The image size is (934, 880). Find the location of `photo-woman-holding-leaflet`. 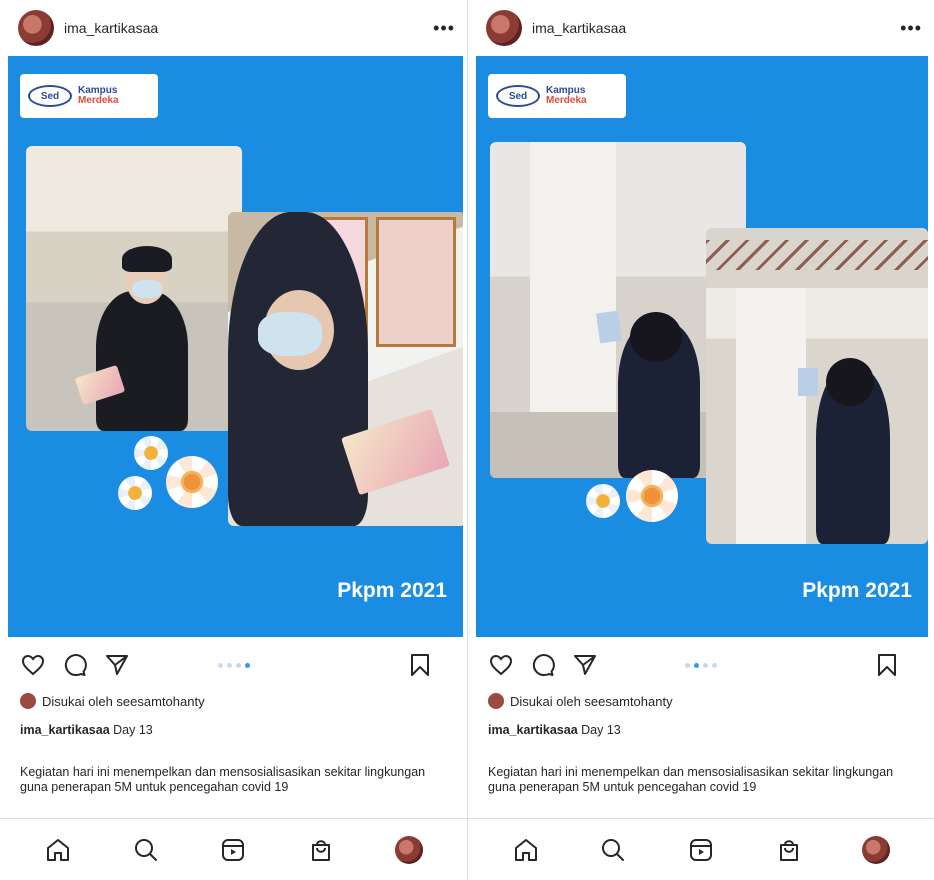

photo-woman-holding-leaflet is located at coordinates (345, 369).